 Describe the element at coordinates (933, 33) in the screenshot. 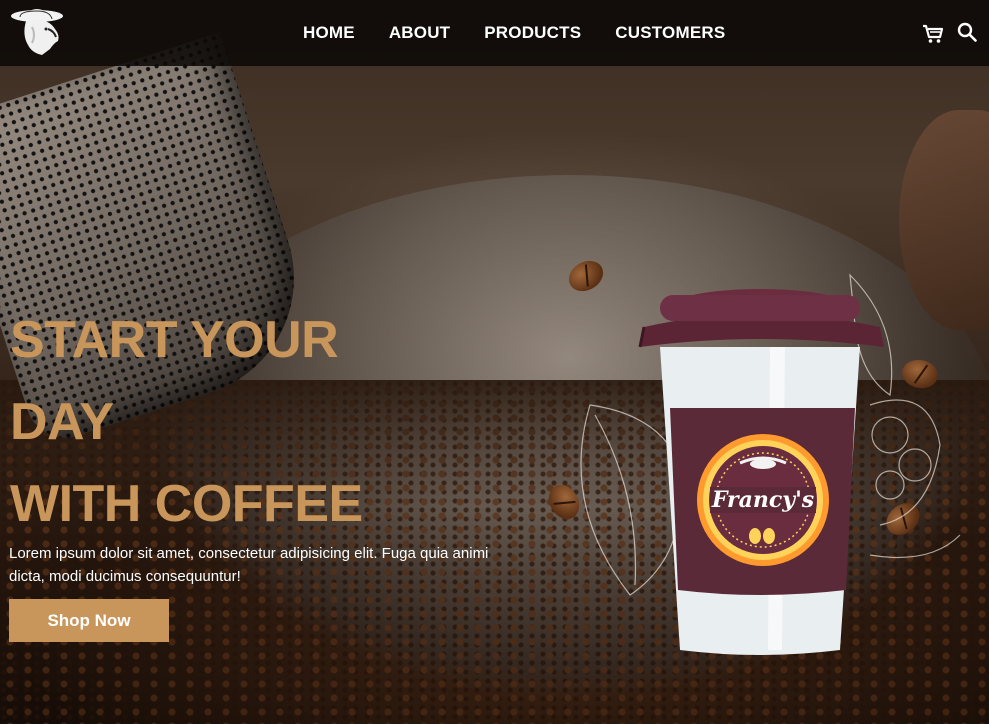

I see `cart-icon` at that location.